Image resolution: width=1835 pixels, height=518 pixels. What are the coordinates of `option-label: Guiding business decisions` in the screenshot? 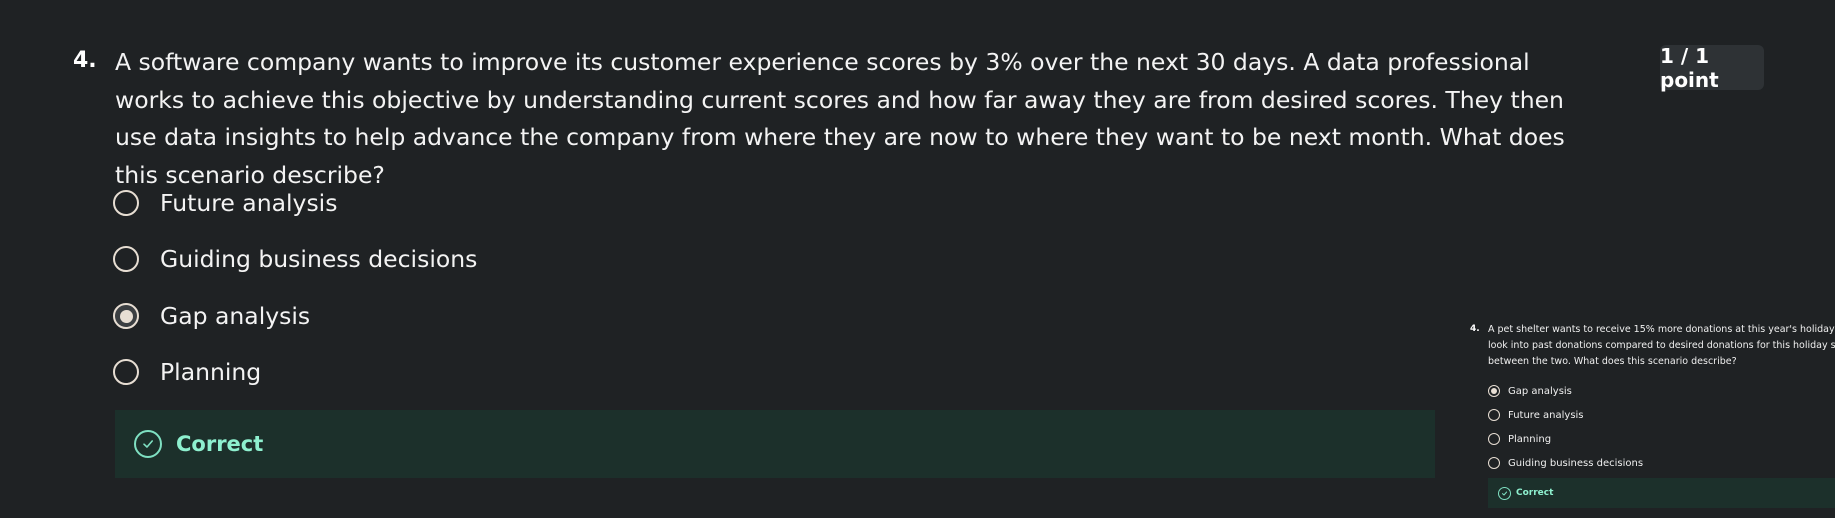 It's located at (319, 259).